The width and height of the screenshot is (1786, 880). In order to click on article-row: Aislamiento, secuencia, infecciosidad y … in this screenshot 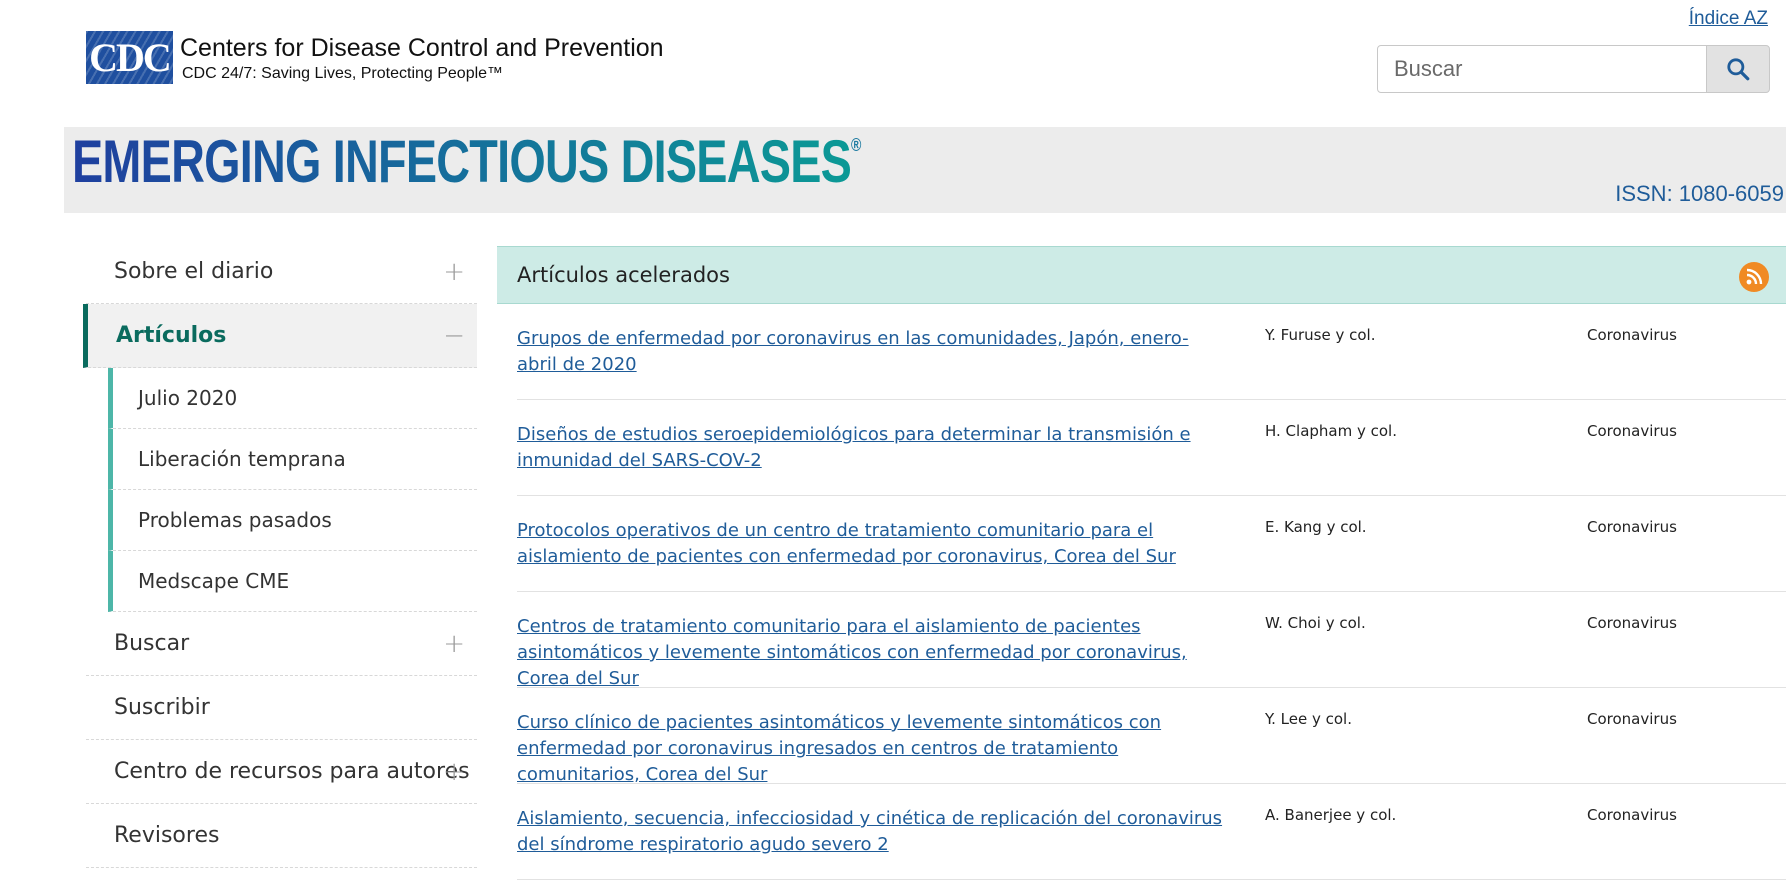, I will do `click(1151, 832)`.